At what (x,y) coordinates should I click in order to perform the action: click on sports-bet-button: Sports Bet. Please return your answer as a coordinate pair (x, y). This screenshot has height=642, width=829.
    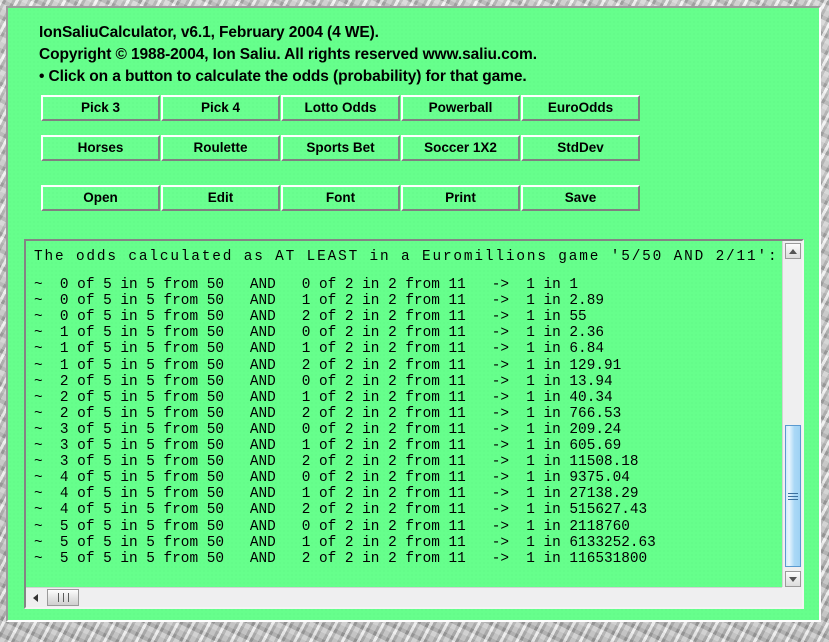
    Looking at the image, I should click on (340, 148).